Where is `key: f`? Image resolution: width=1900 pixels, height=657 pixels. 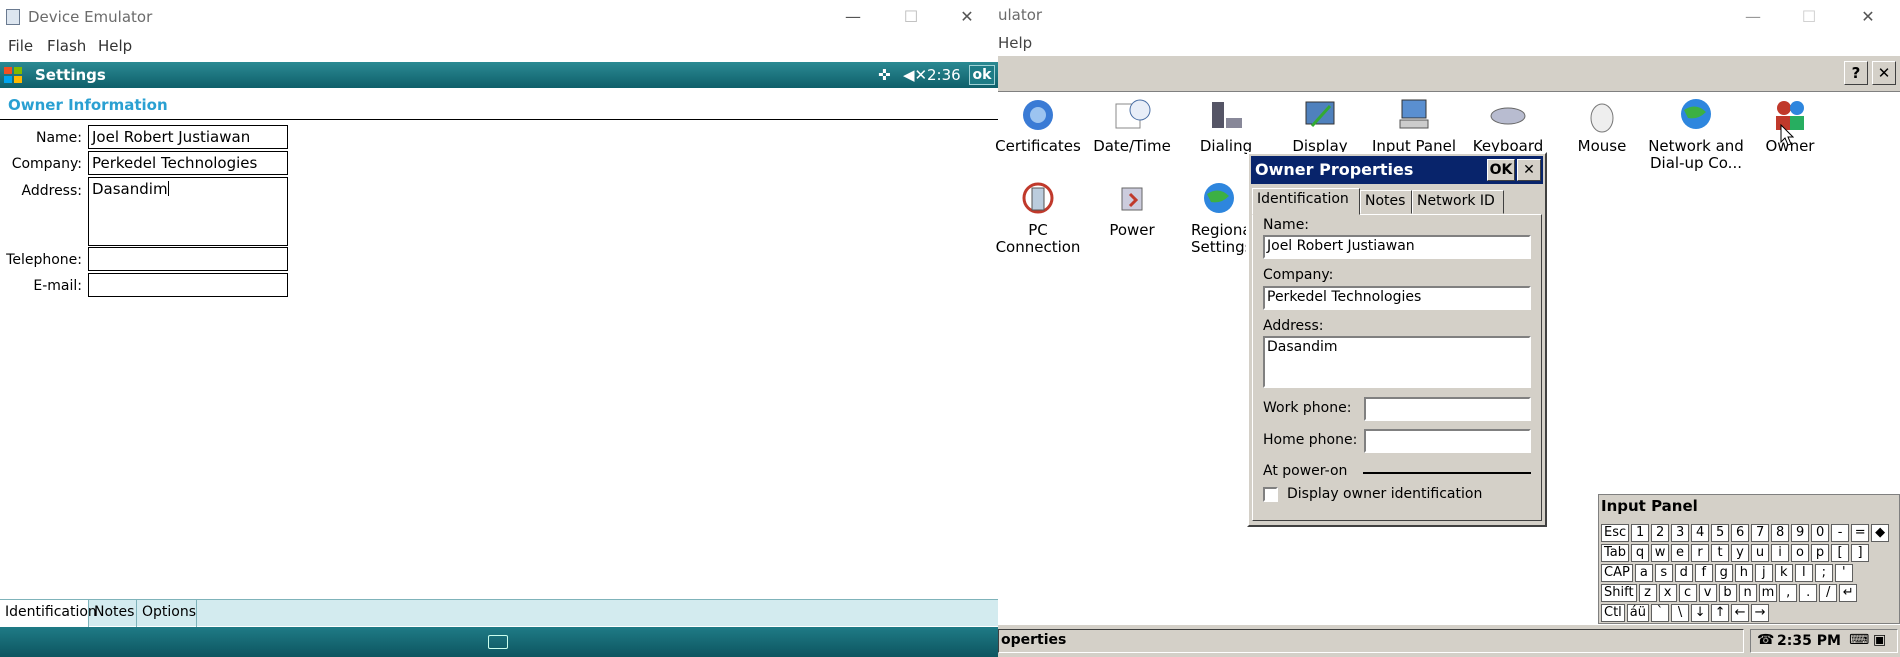
key: f is located at coordinates (1703, 573).